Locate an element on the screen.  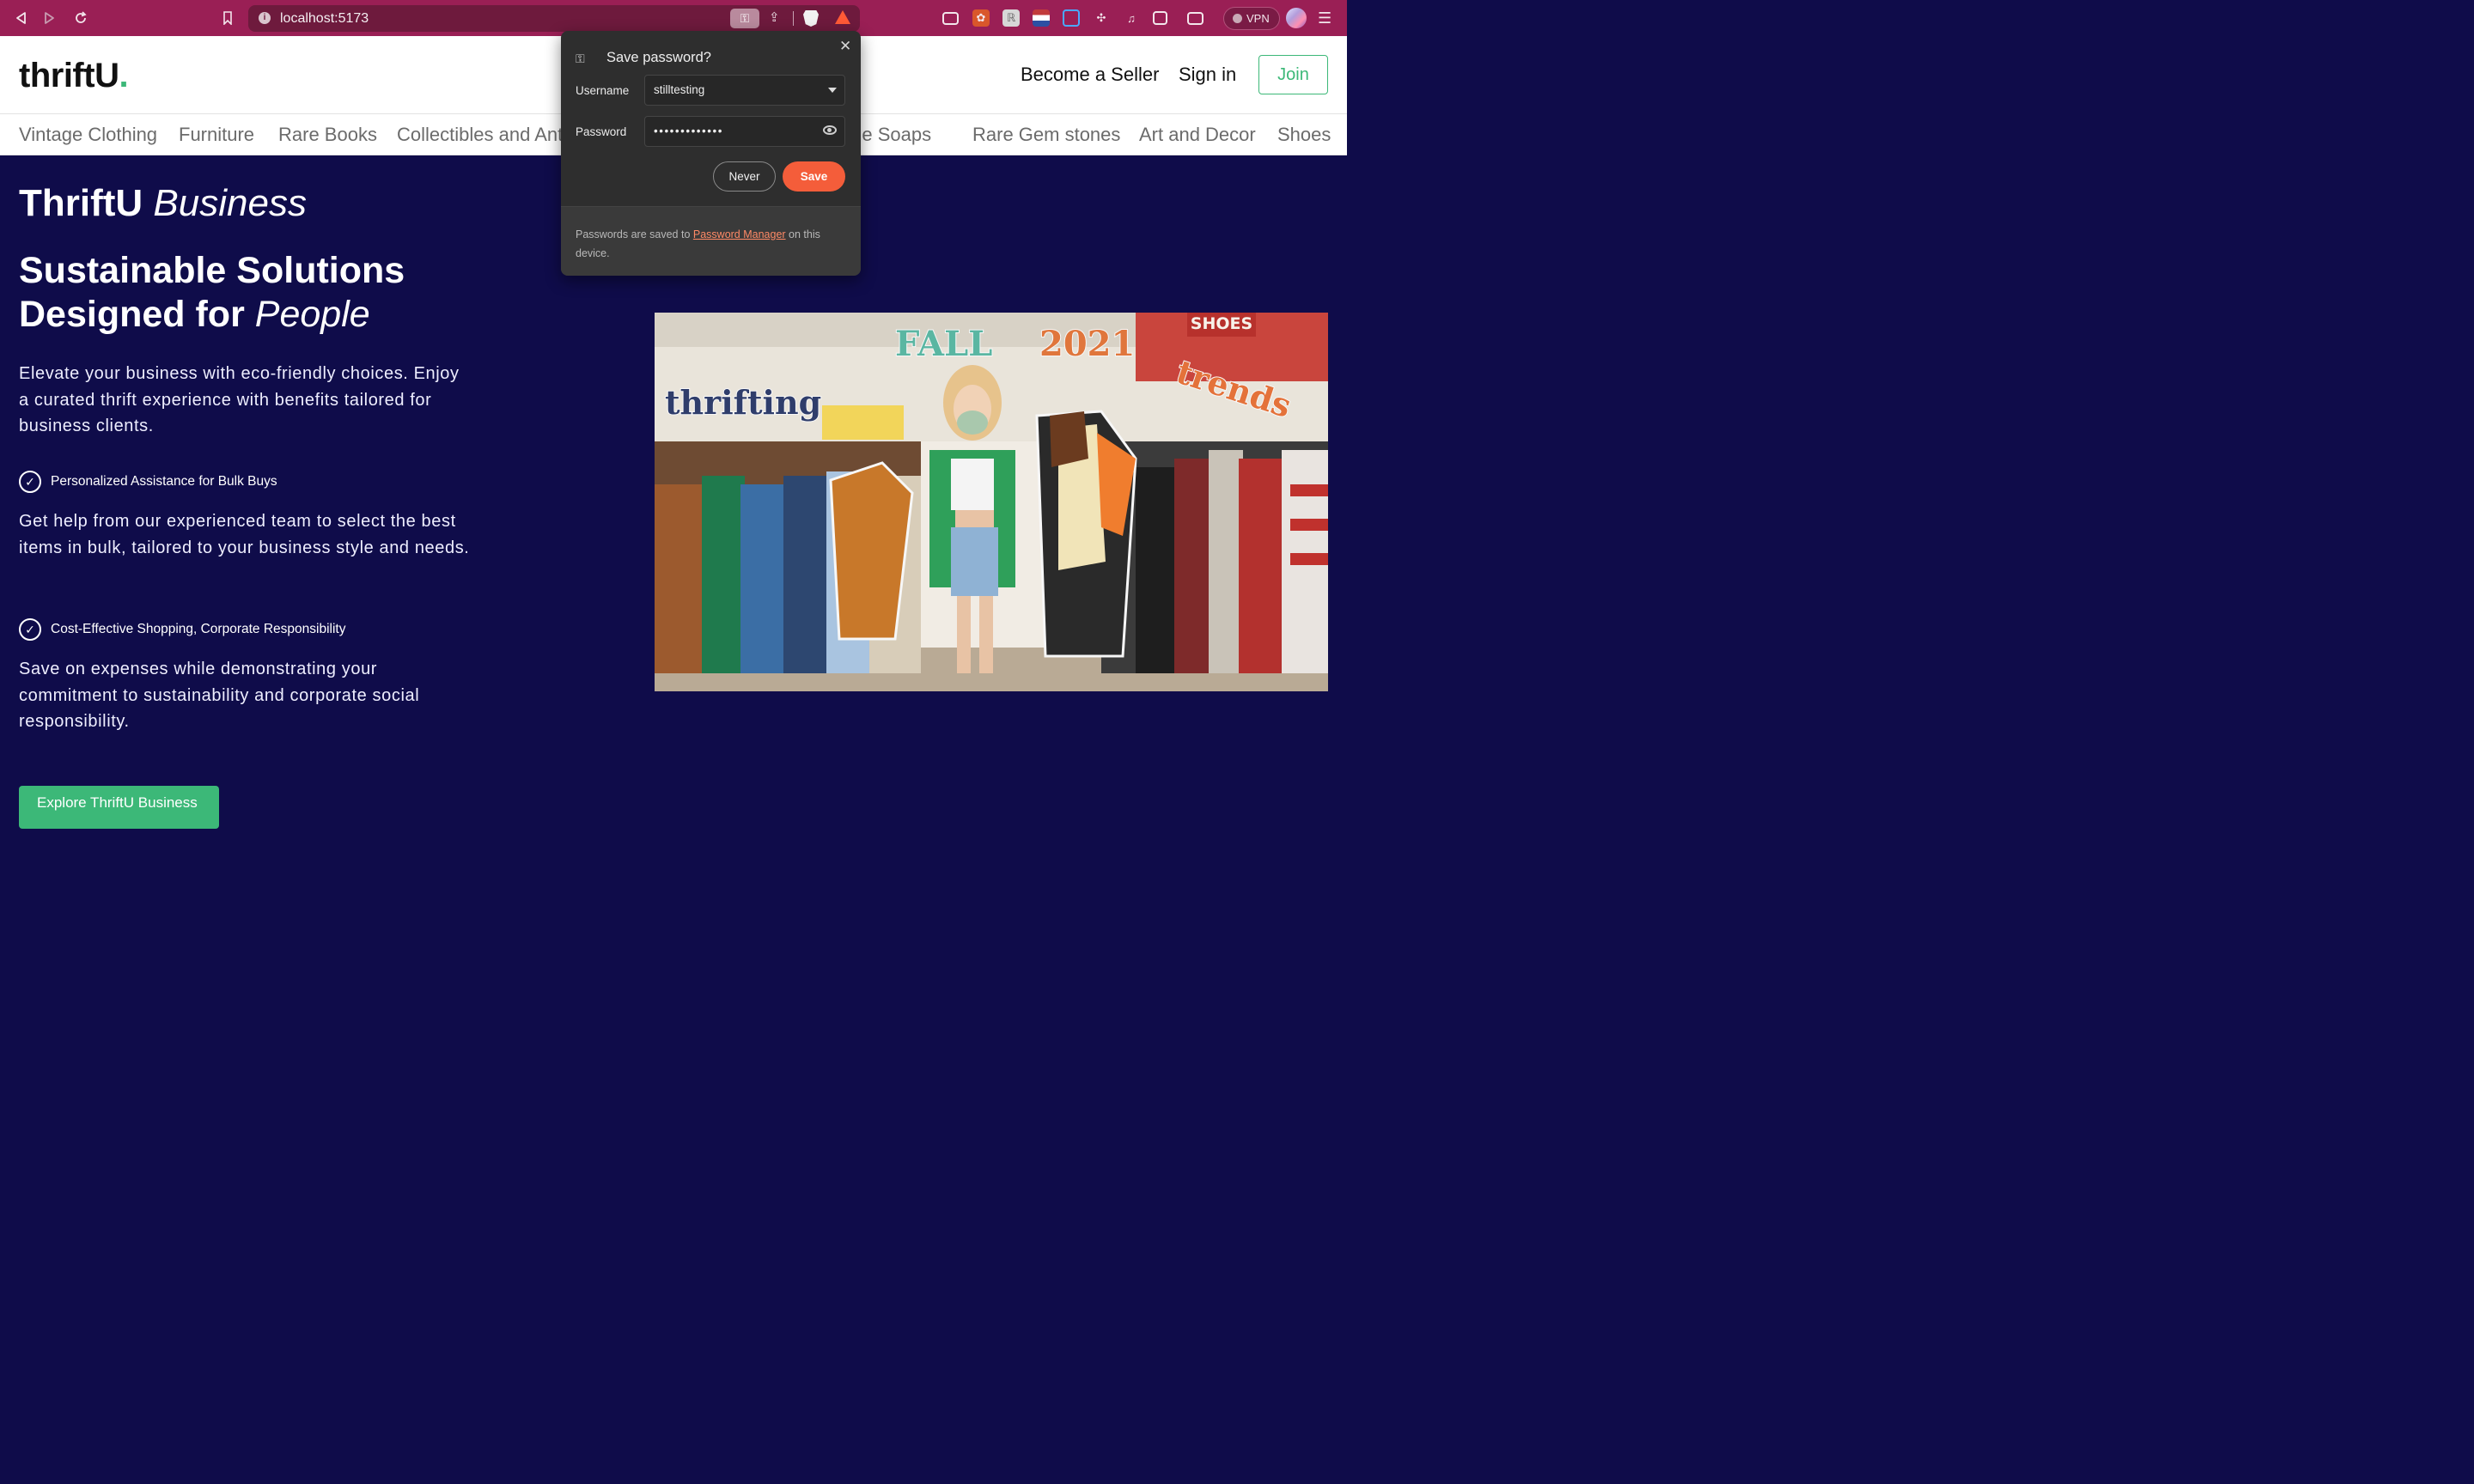
vpn-button: VPN is located at coordinates (1251, 18).